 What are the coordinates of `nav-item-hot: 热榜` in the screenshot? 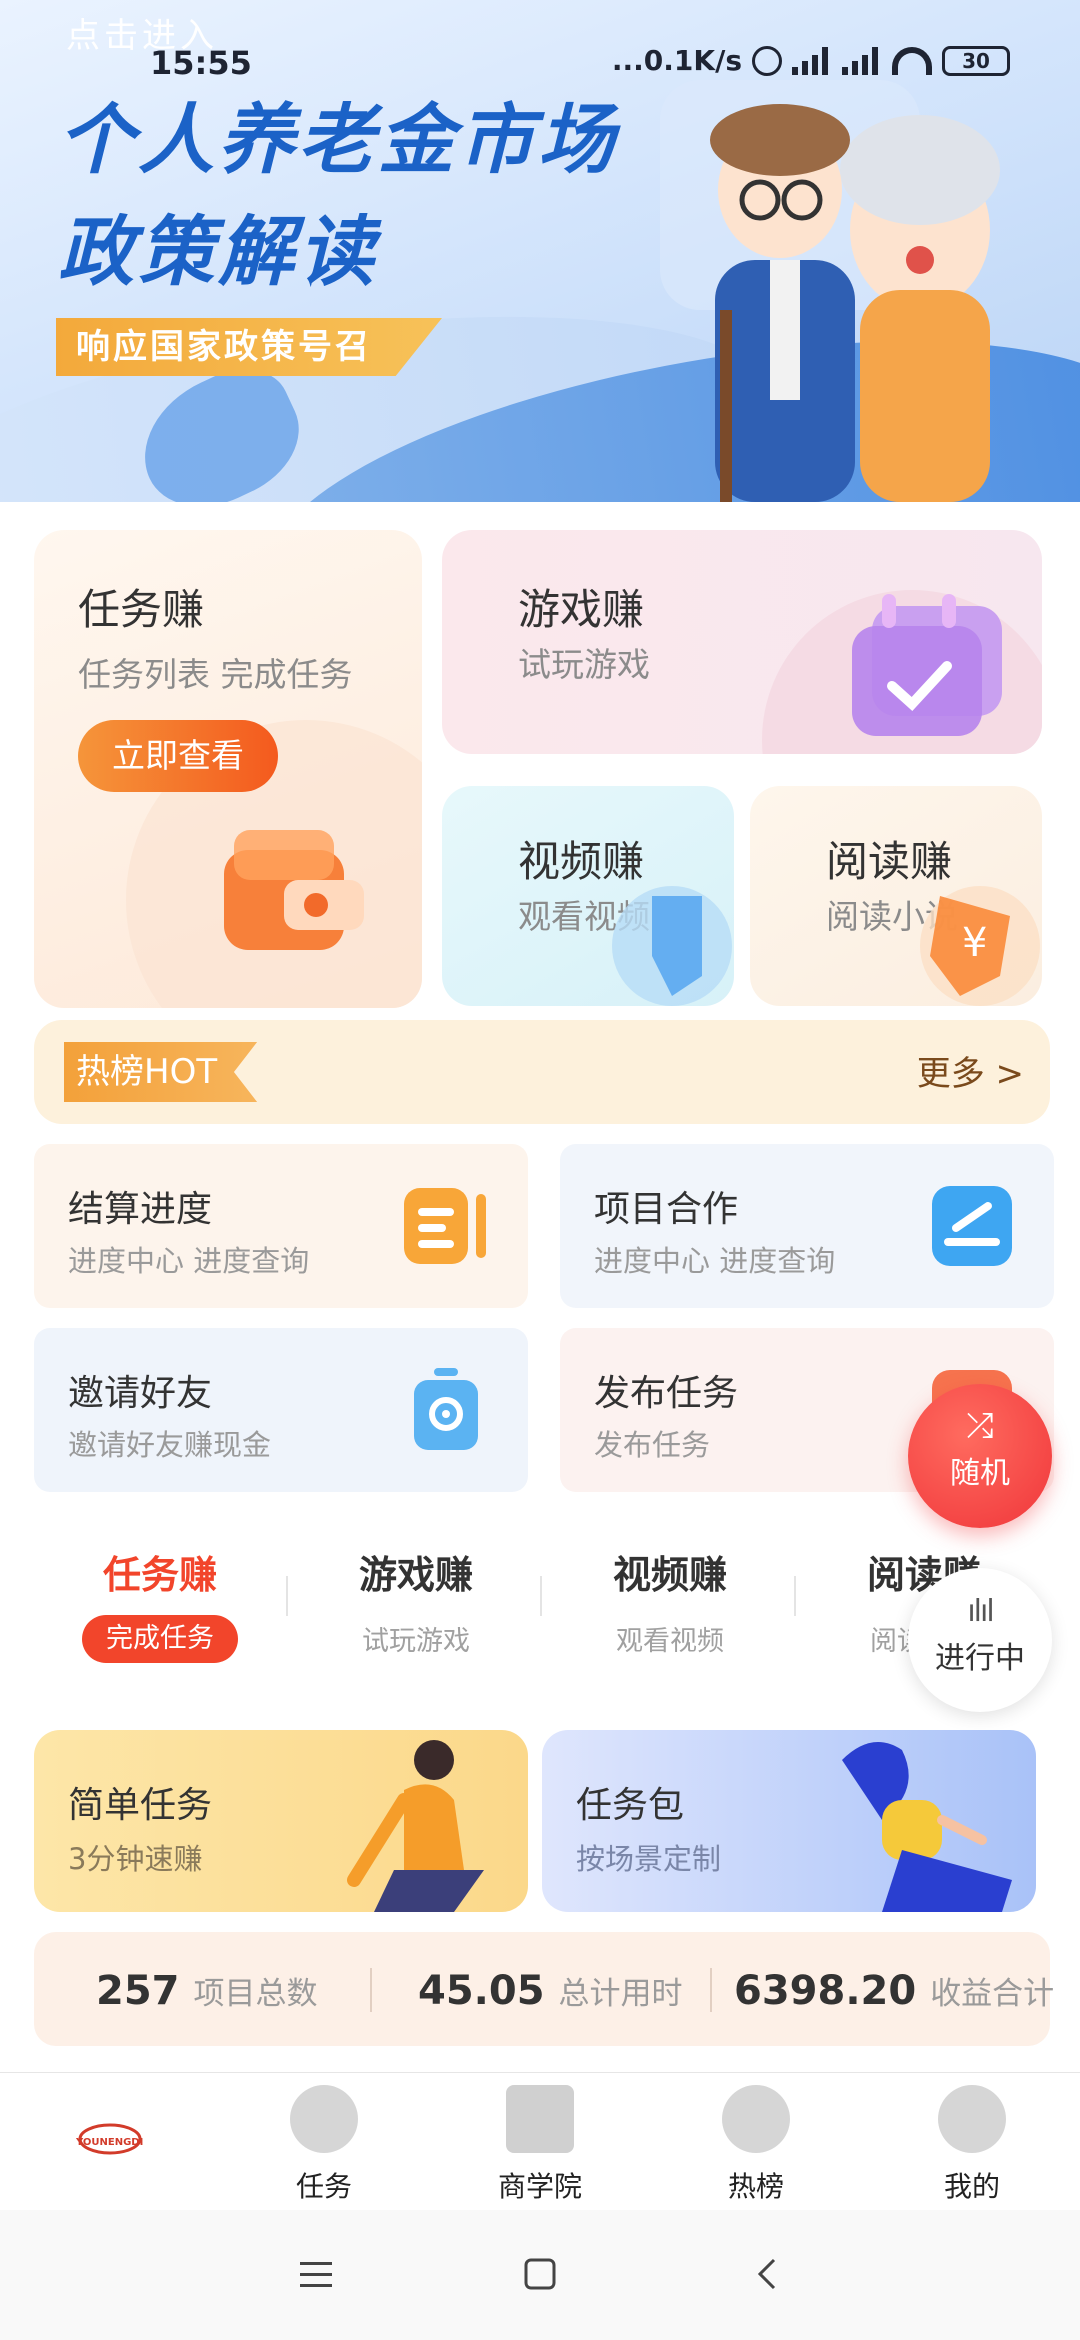 It's located at (756, 2145).